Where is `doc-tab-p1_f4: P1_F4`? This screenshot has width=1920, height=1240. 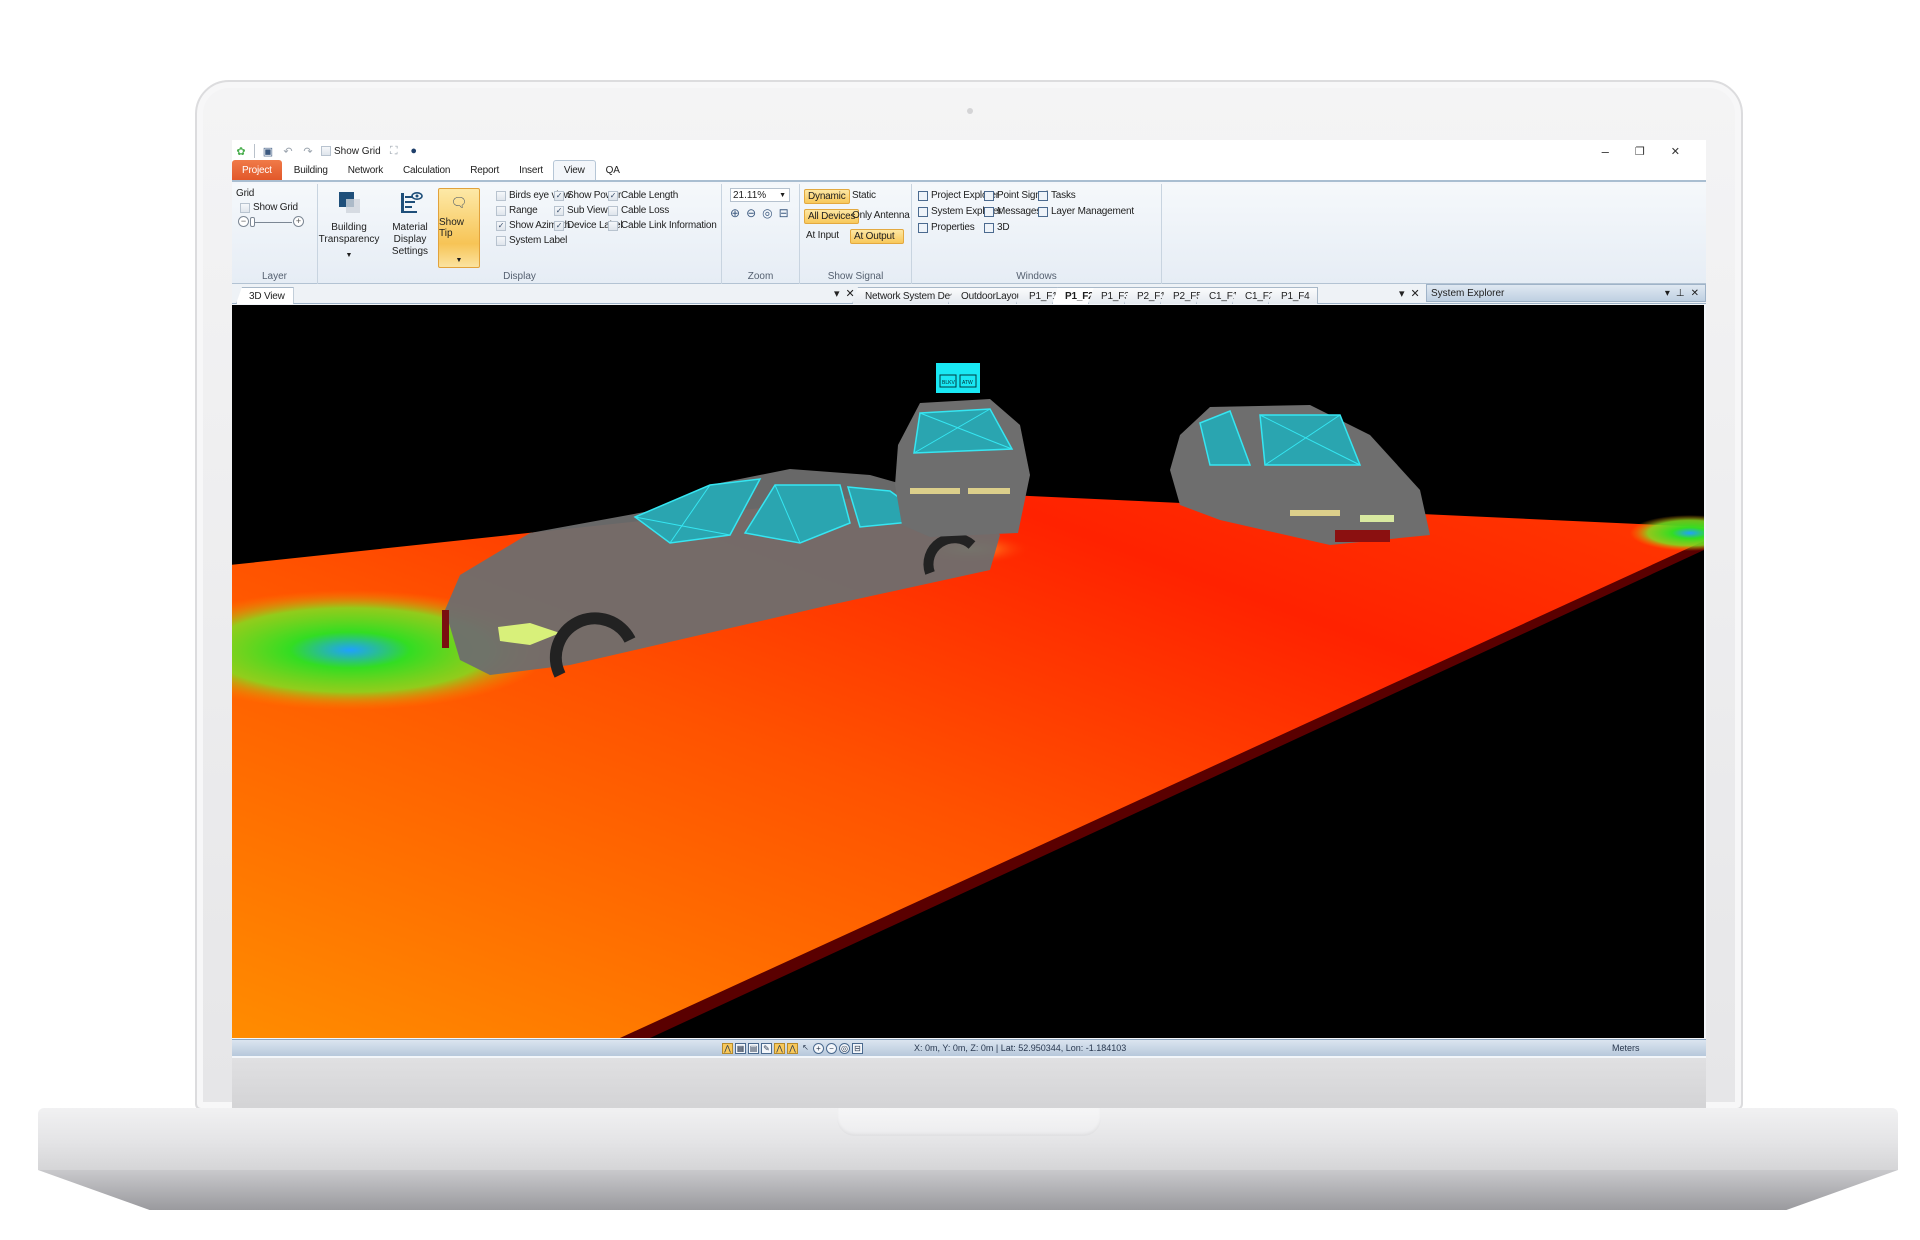
doc-tab-p1_f4: P1_F4 is located at coordinates (1293, 295).